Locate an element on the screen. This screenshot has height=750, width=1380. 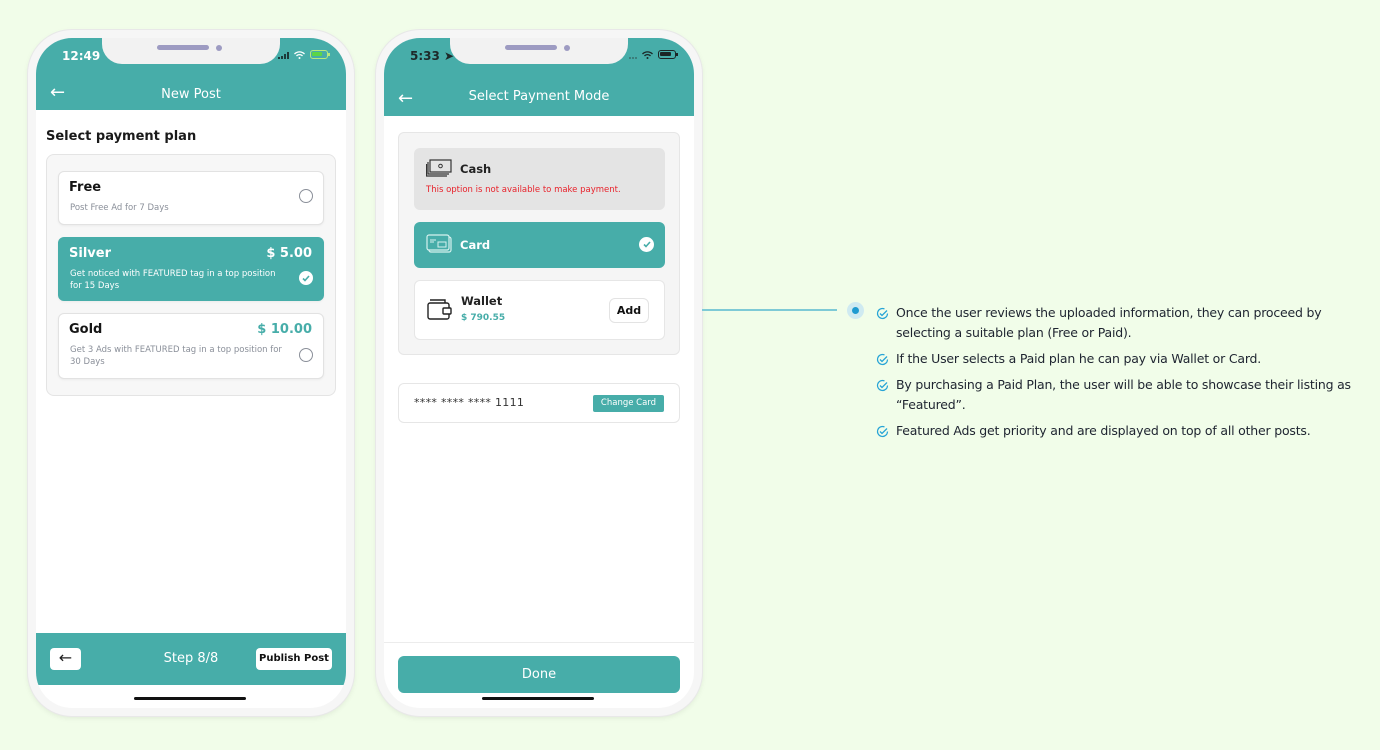
plan-name: Free is located at coordinates (85, 187).